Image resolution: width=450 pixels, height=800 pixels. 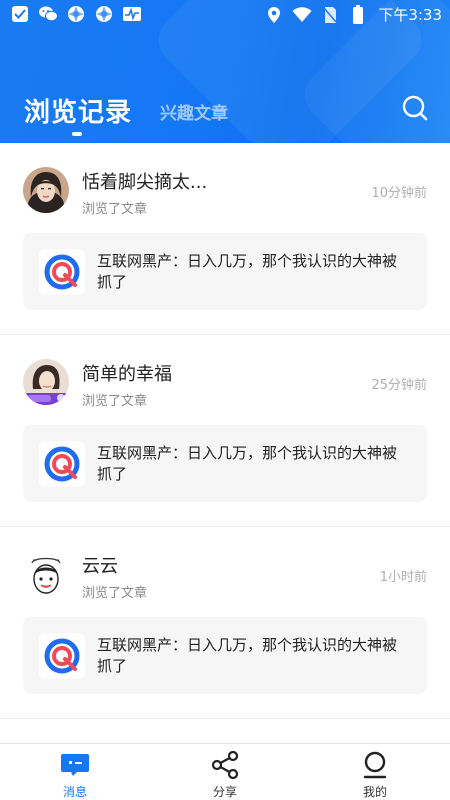 I want to click on check-app-icon, so click(x=20, y=14).